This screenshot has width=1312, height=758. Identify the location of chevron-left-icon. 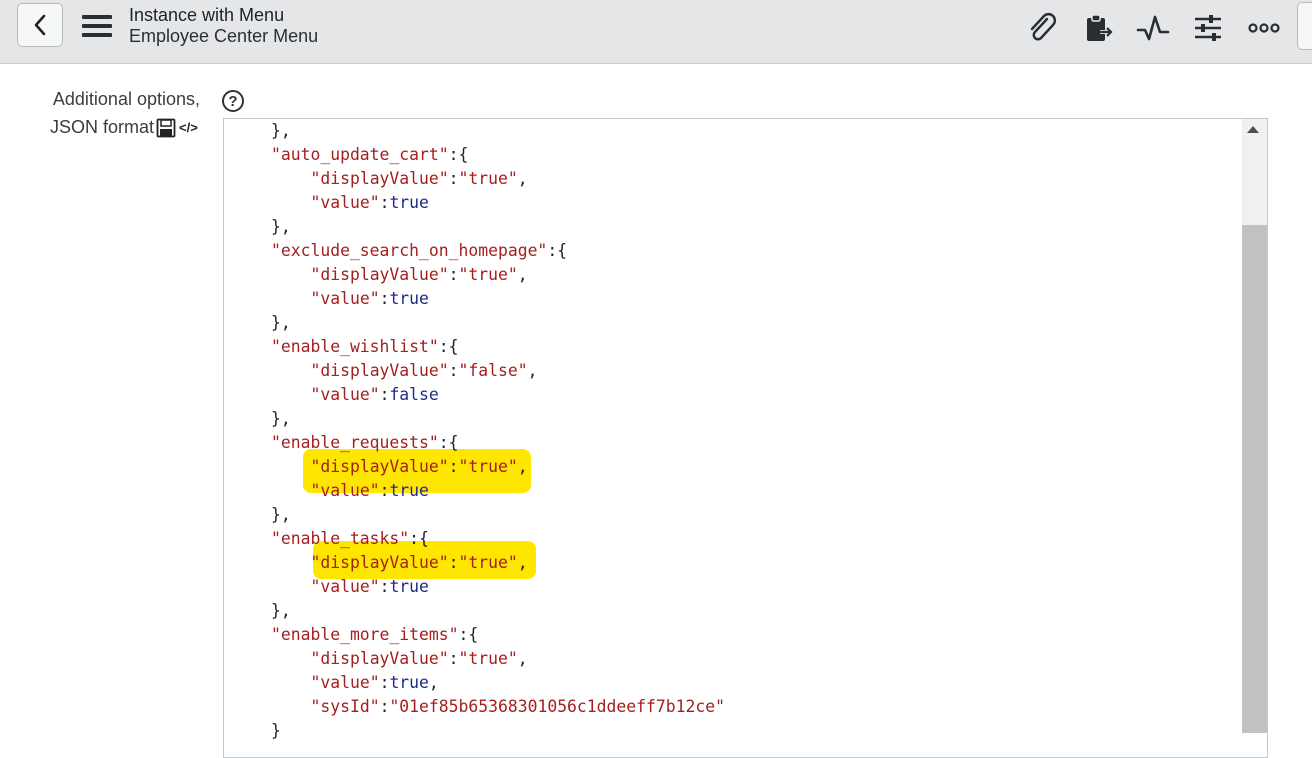
(40, 25).